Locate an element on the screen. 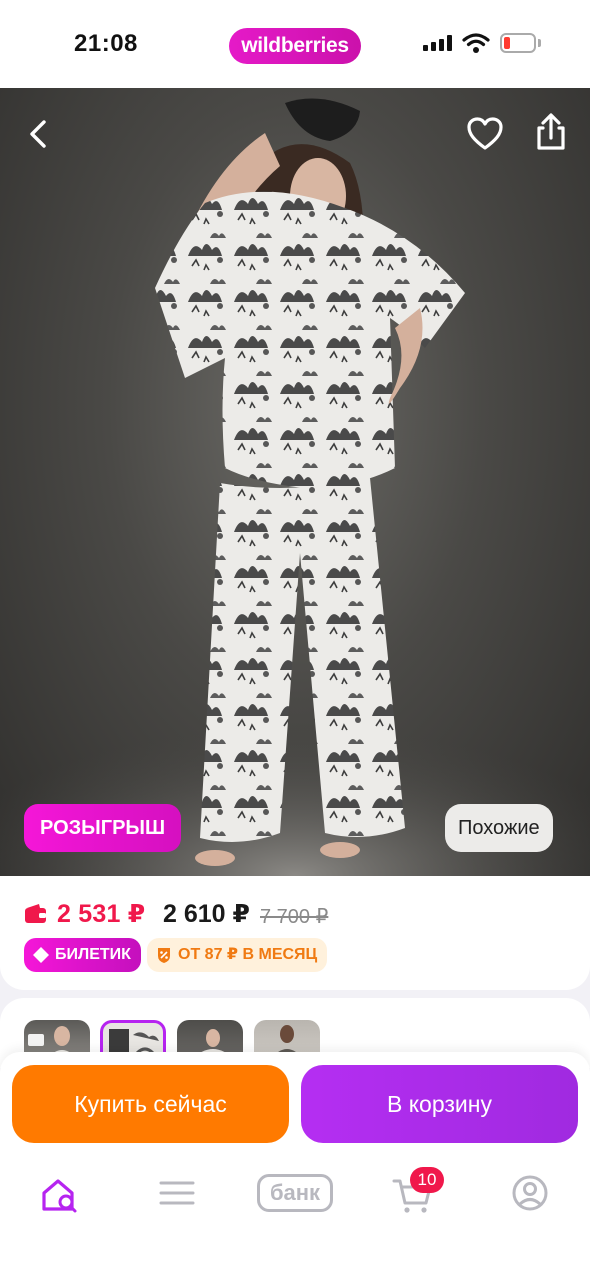 The image size is (590, 1280). installment-label: ОТ 87 ₽ В МЕСЯЦ is located at coordinates (248, 954).